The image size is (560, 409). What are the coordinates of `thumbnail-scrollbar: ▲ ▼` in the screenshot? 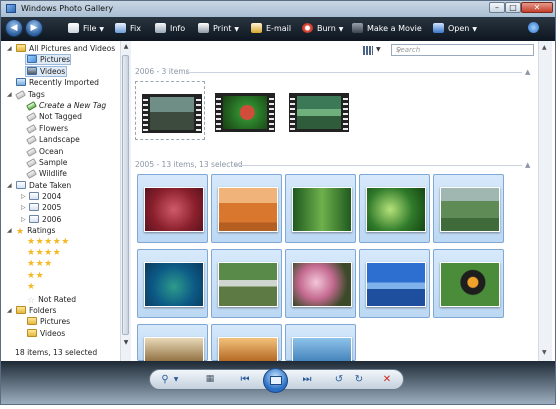 It's located at (545, 201).